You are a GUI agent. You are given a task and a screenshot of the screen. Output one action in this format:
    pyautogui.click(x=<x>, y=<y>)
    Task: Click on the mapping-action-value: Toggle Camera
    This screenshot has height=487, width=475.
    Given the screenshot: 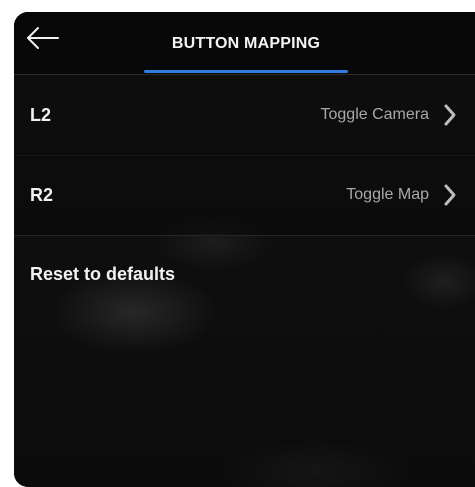 What is the action you would take?
    pyautogui.click(x=375, y=114)
    